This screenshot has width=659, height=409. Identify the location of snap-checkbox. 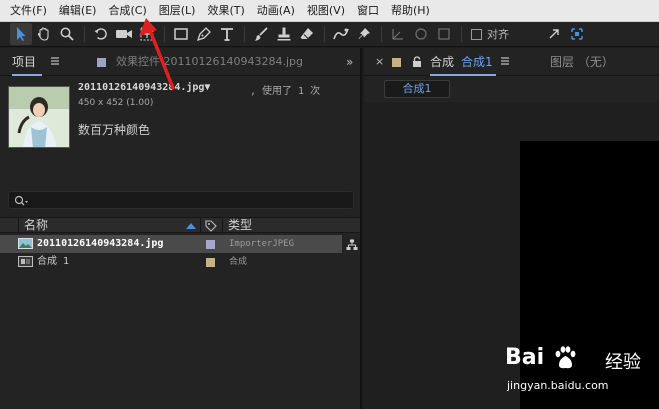
(476, 34).